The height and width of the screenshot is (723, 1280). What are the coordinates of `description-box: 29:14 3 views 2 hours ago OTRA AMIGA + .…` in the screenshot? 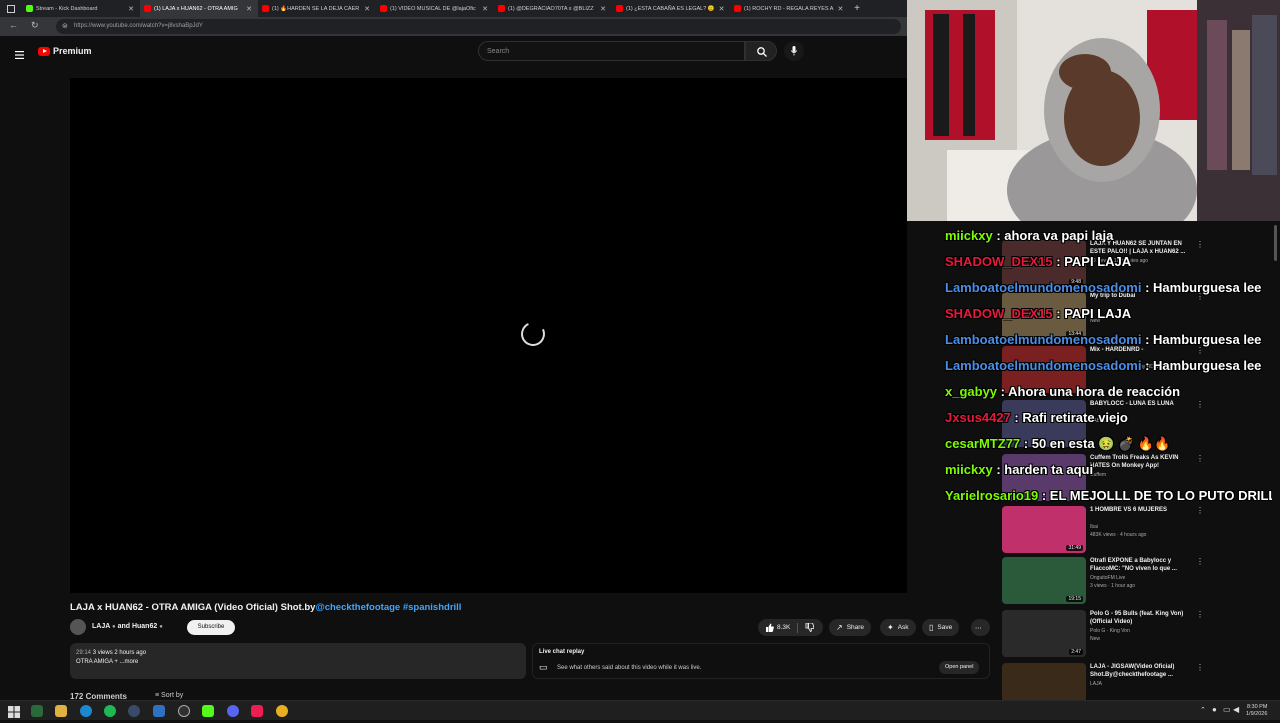 It's located at (298, 661).